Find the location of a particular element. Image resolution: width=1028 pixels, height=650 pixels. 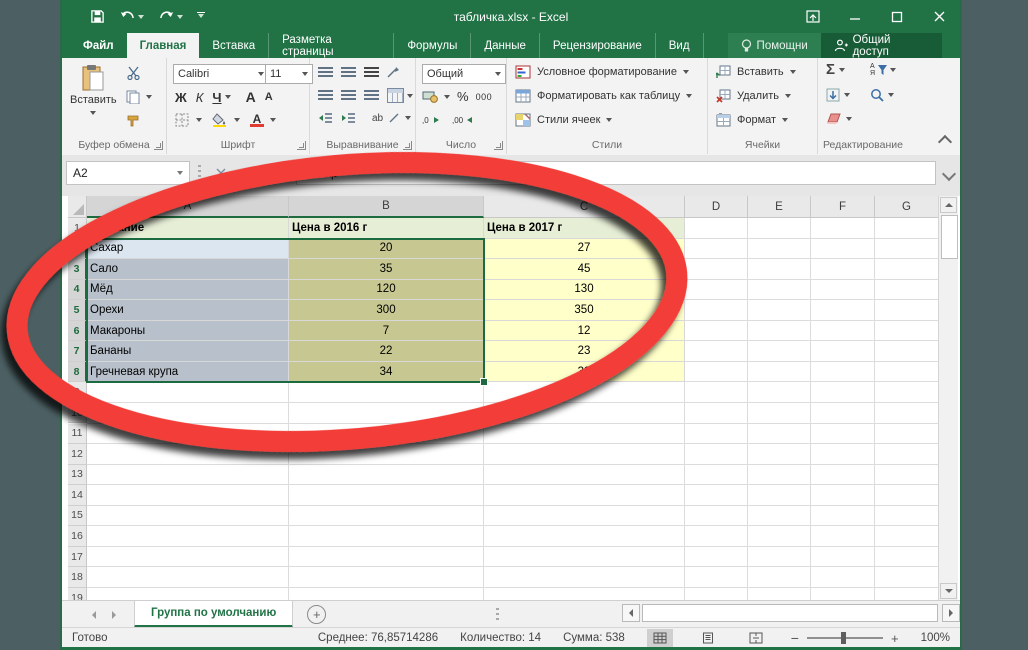

column-header-G: G is located at coordinates (907, 207).